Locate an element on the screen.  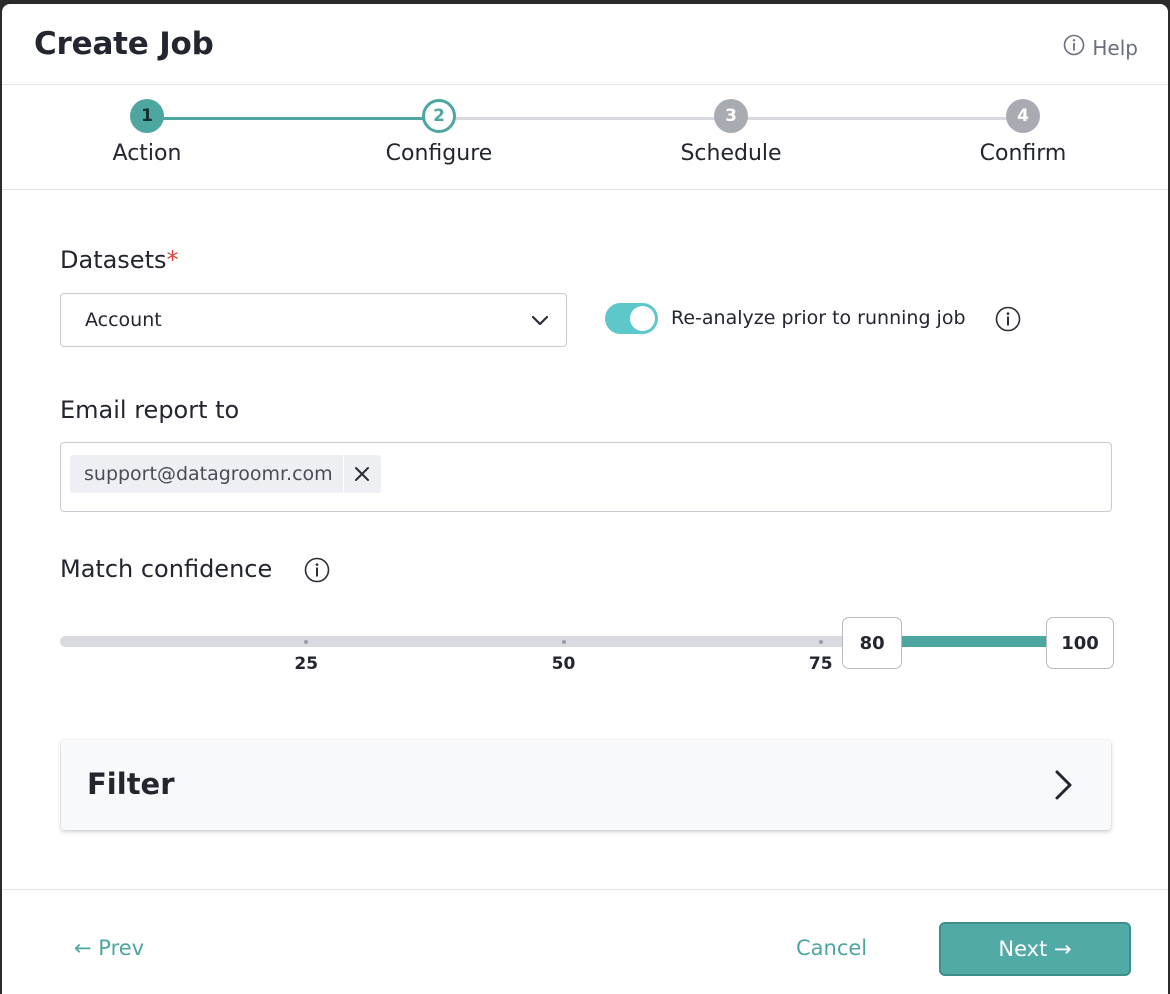
next-button: Next → is located at coordinates (1035, 949).